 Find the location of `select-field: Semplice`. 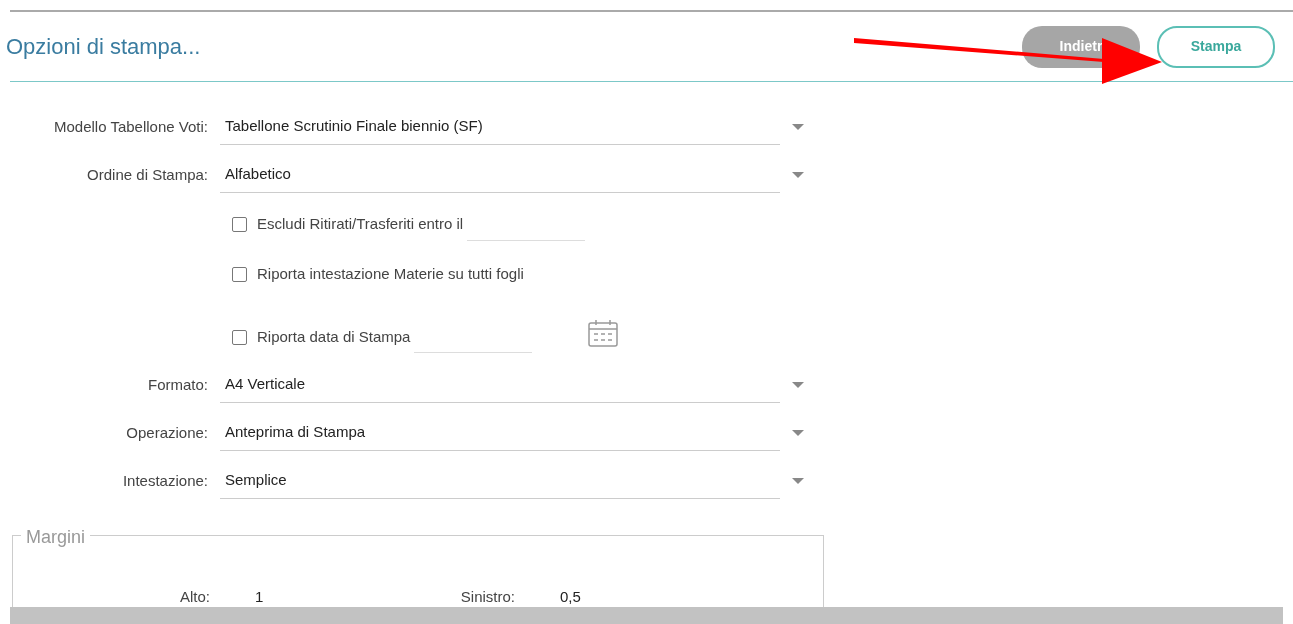

select-field: Semplice is located at coordinates (500, 481).